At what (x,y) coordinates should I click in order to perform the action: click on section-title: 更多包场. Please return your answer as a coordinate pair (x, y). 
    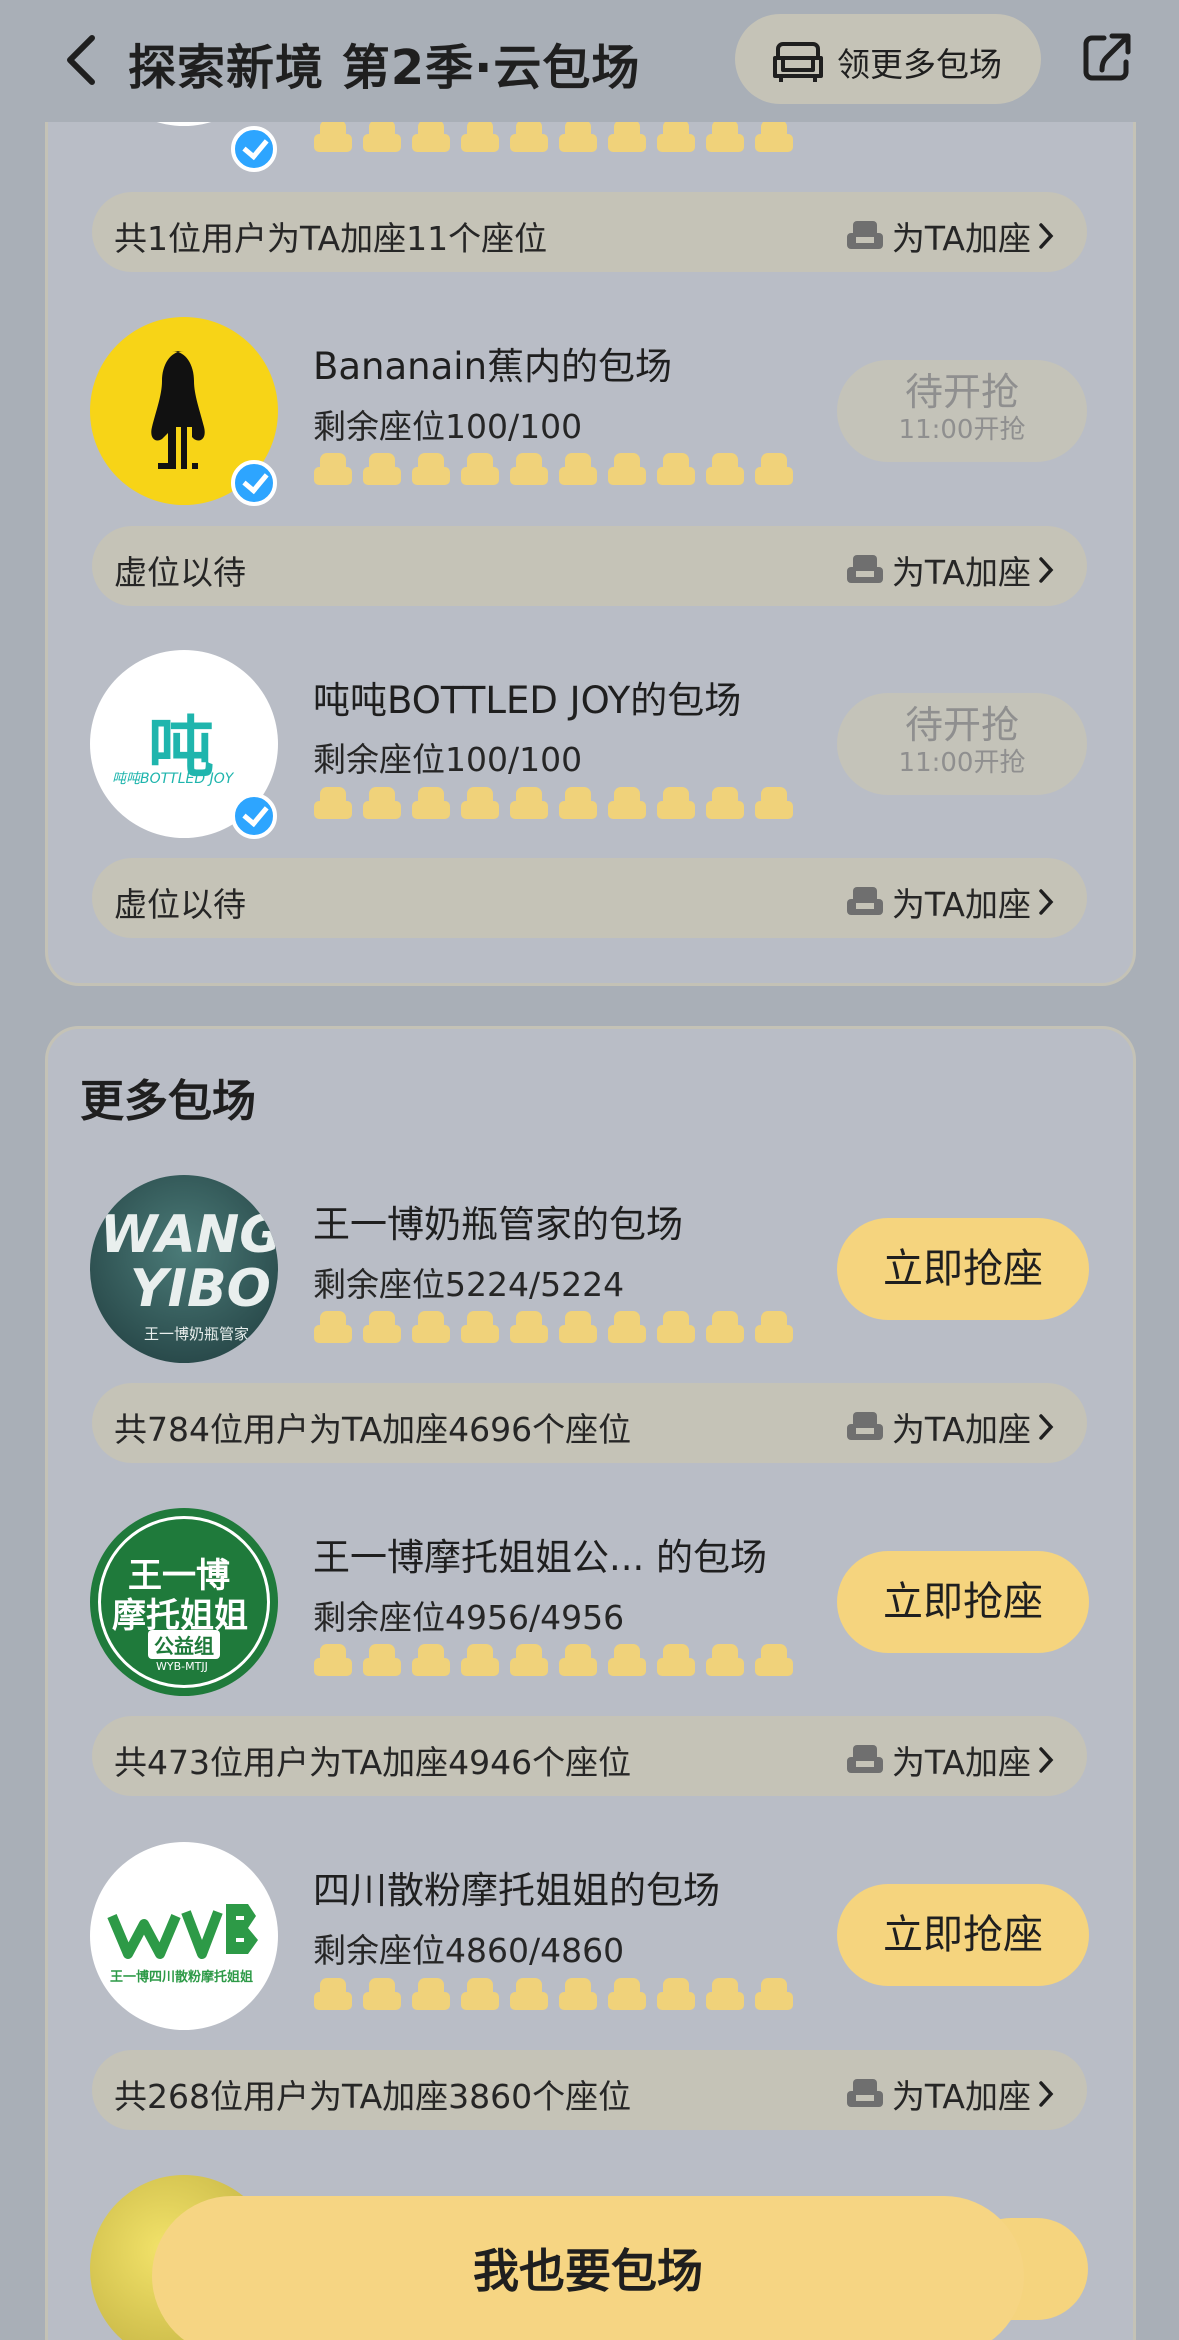
    Looking at the image, I should click on (168, 1101).